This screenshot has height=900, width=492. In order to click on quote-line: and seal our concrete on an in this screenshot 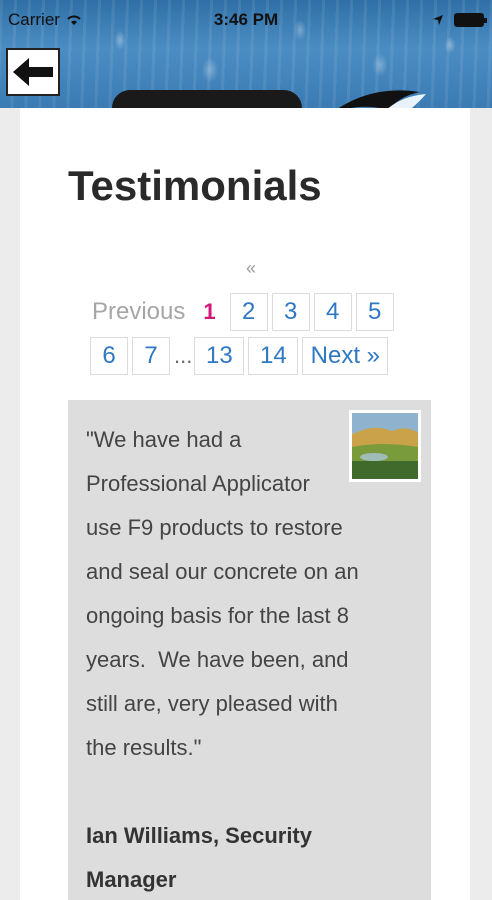, I will do `click(222, 571)`.